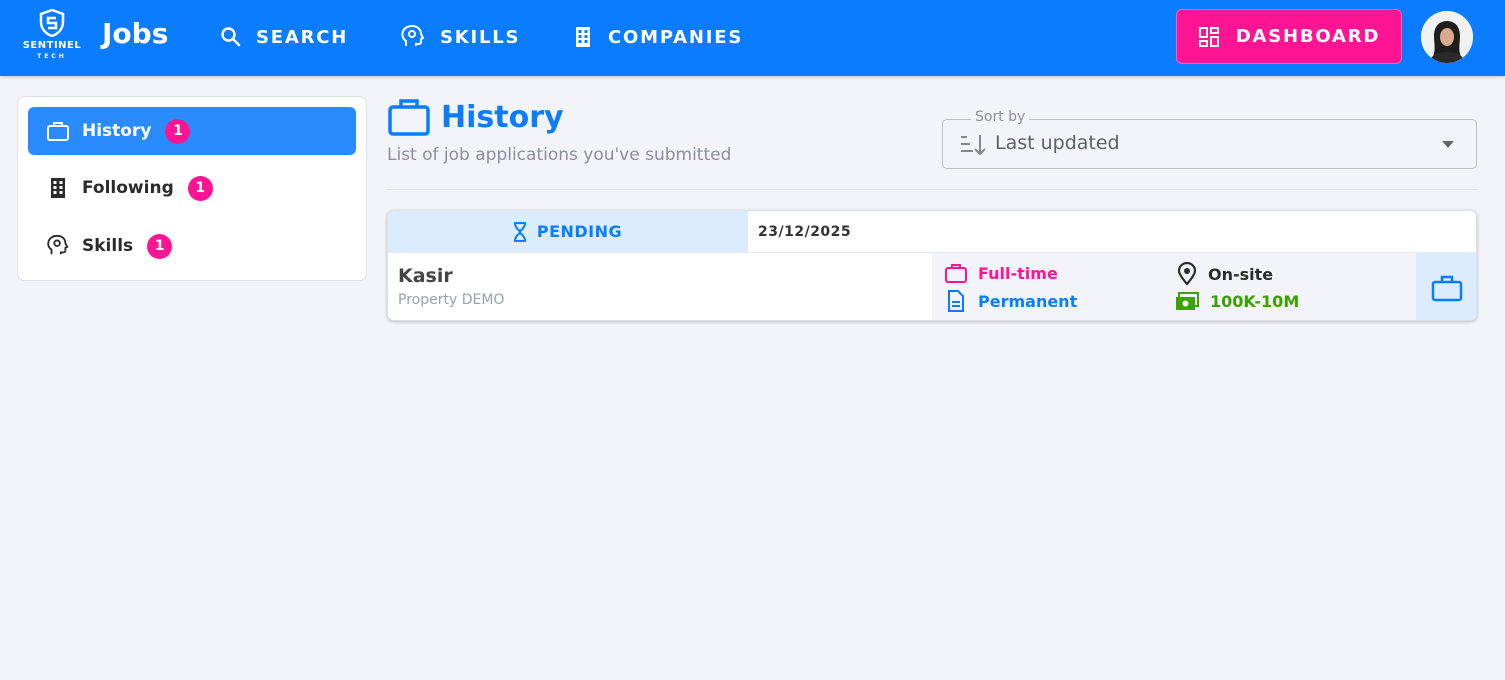  What do you see at coordinates (1255, 301) in the screenshot?
I see `salary-label: 100K-10M` at bounding box center [1255, 301].